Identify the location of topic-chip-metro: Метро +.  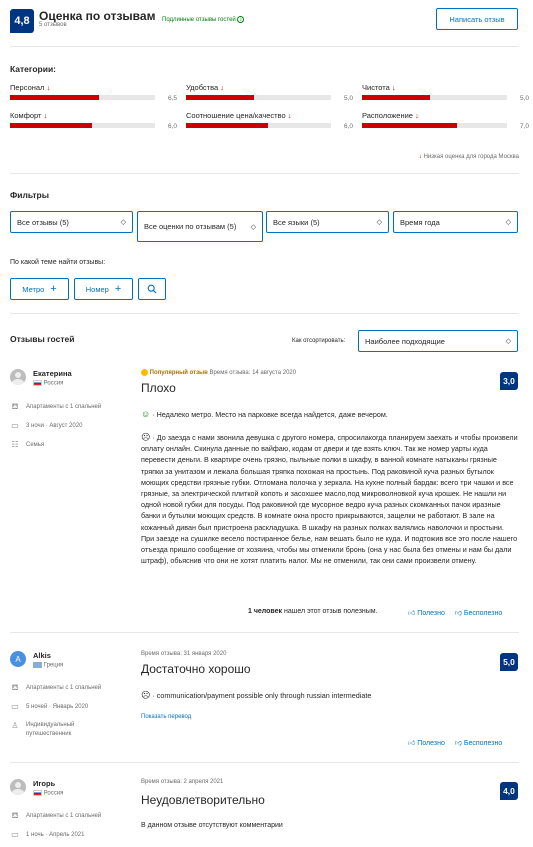
(39, 289).